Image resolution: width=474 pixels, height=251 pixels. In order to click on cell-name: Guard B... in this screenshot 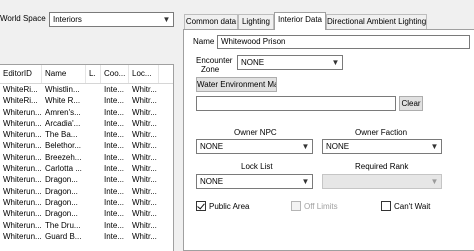, I will do `click(63, 236)`.